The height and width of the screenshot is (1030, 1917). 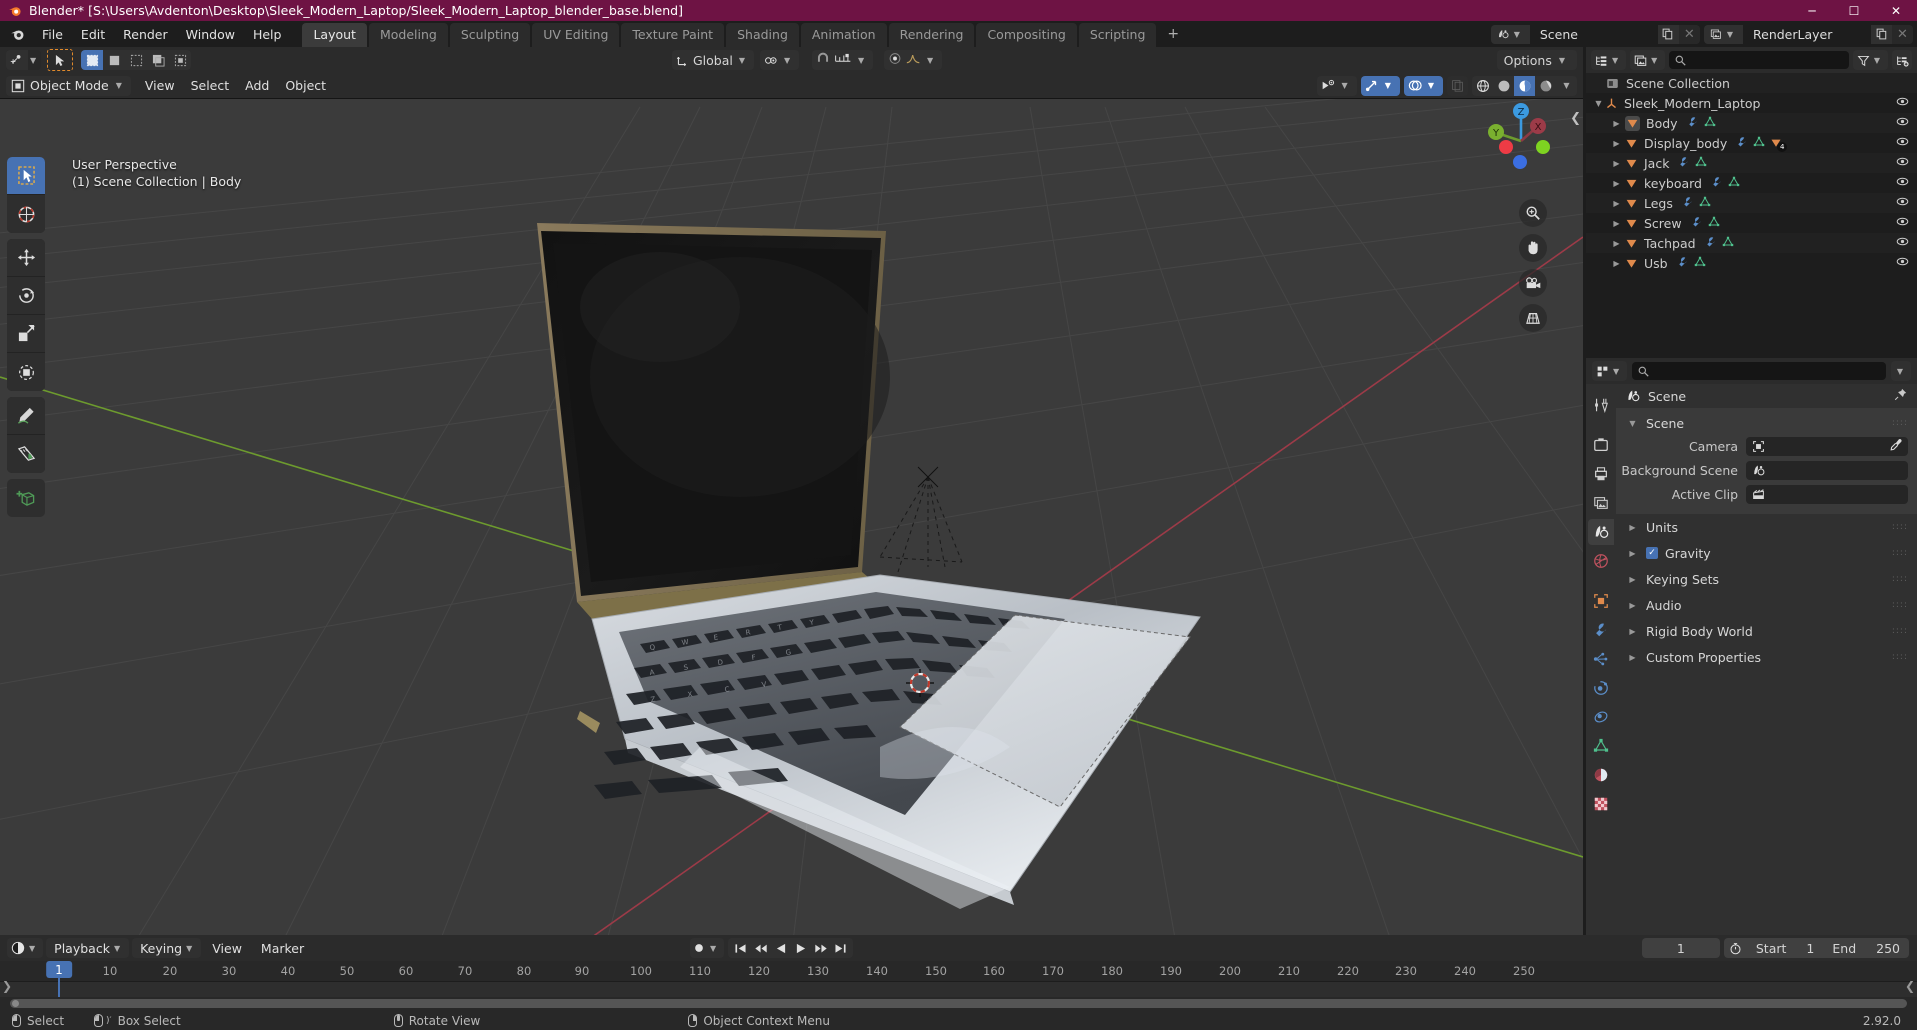 I want to click on scrollbar-knob, so click(x=15, y=1003).